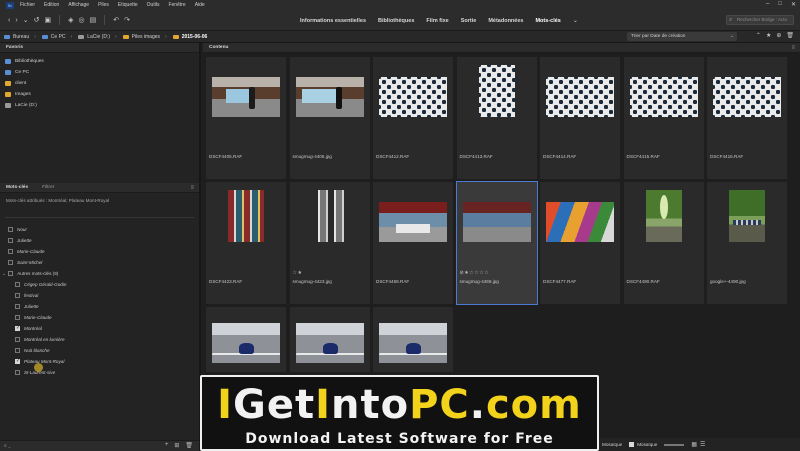  Describe the element at coordinates (9, 20) in the screenshot. I see `back-icon: ‹` at that location.